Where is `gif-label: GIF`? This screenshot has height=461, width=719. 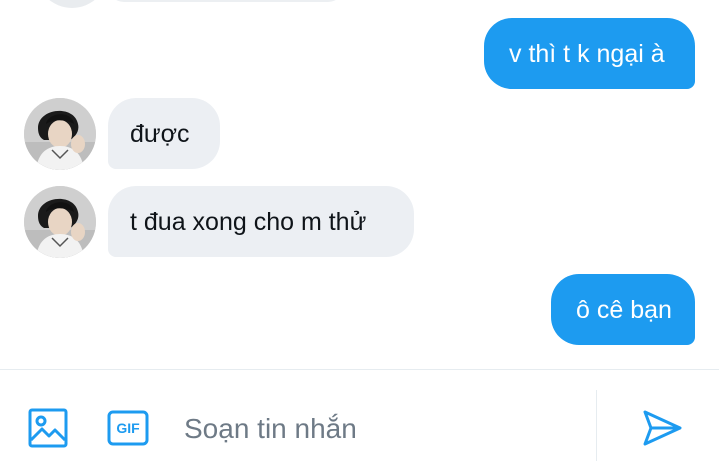 gif-label: GIF is located at coordinates (128, 428).